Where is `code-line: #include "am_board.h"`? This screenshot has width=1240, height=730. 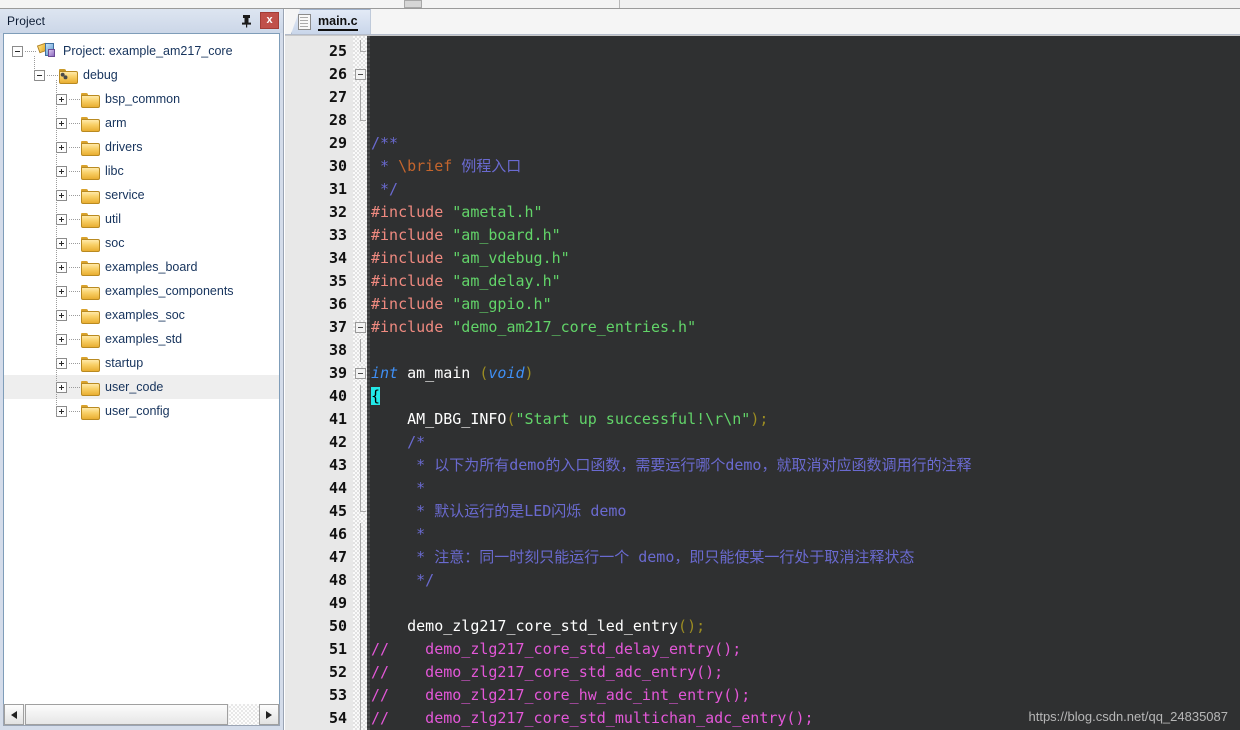
code-line: #include "am_board.h" is located at coordinates (805, 235).